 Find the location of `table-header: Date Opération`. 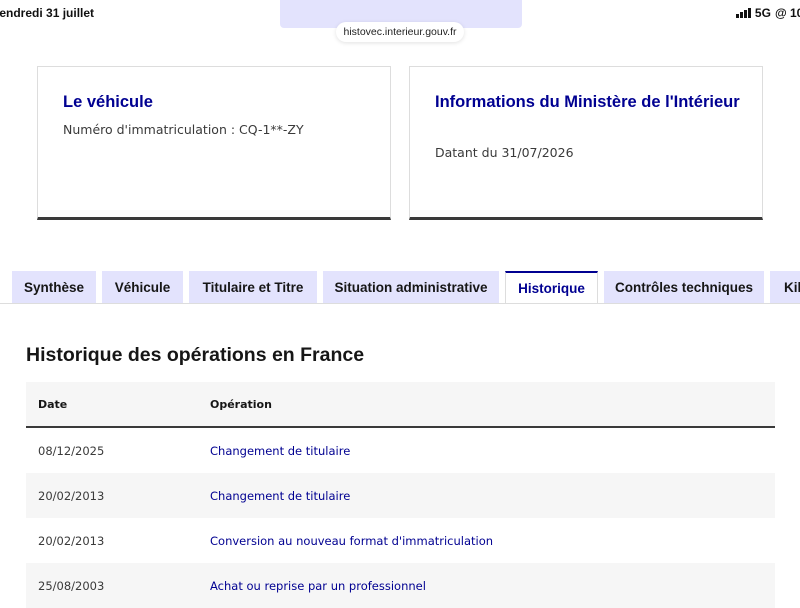

table-header: Date Opération is located at coordinates (400, 405).